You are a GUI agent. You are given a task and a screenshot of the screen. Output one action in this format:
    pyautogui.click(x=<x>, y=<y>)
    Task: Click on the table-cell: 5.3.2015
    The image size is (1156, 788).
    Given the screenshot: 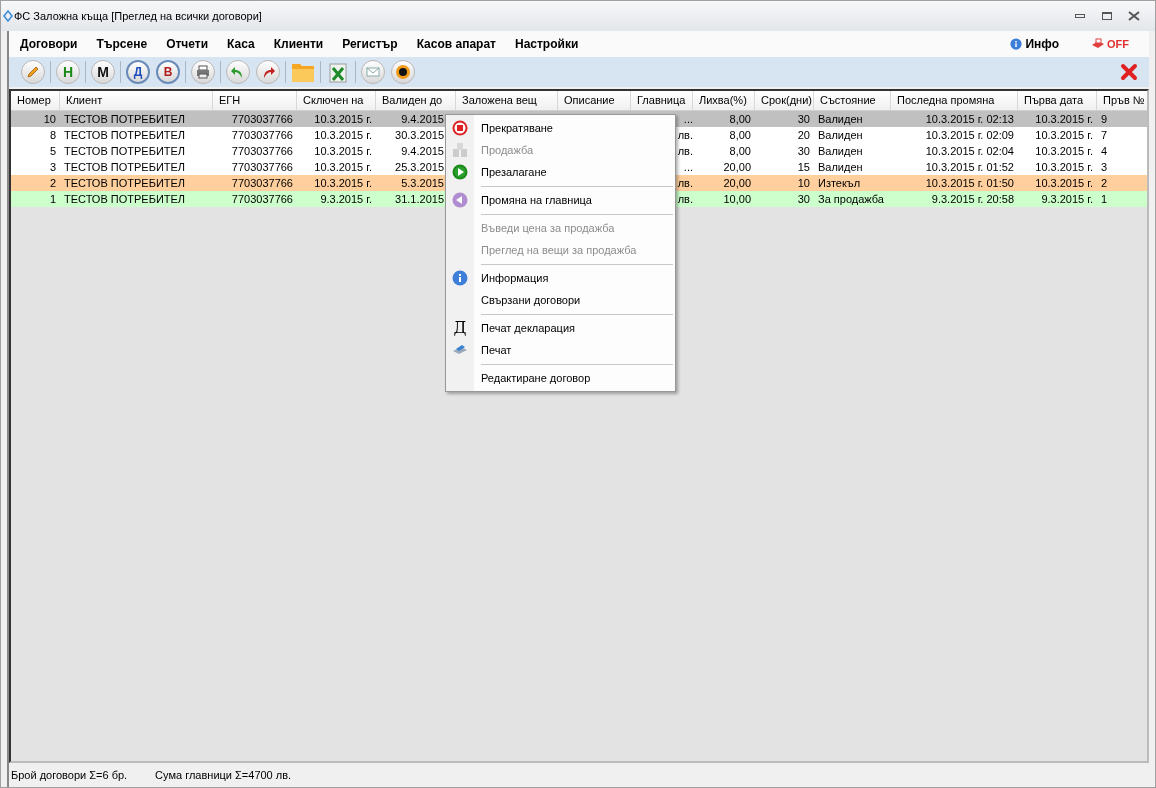 What is the action you would take?
    pyautogui.click(x=422, y=183)
    